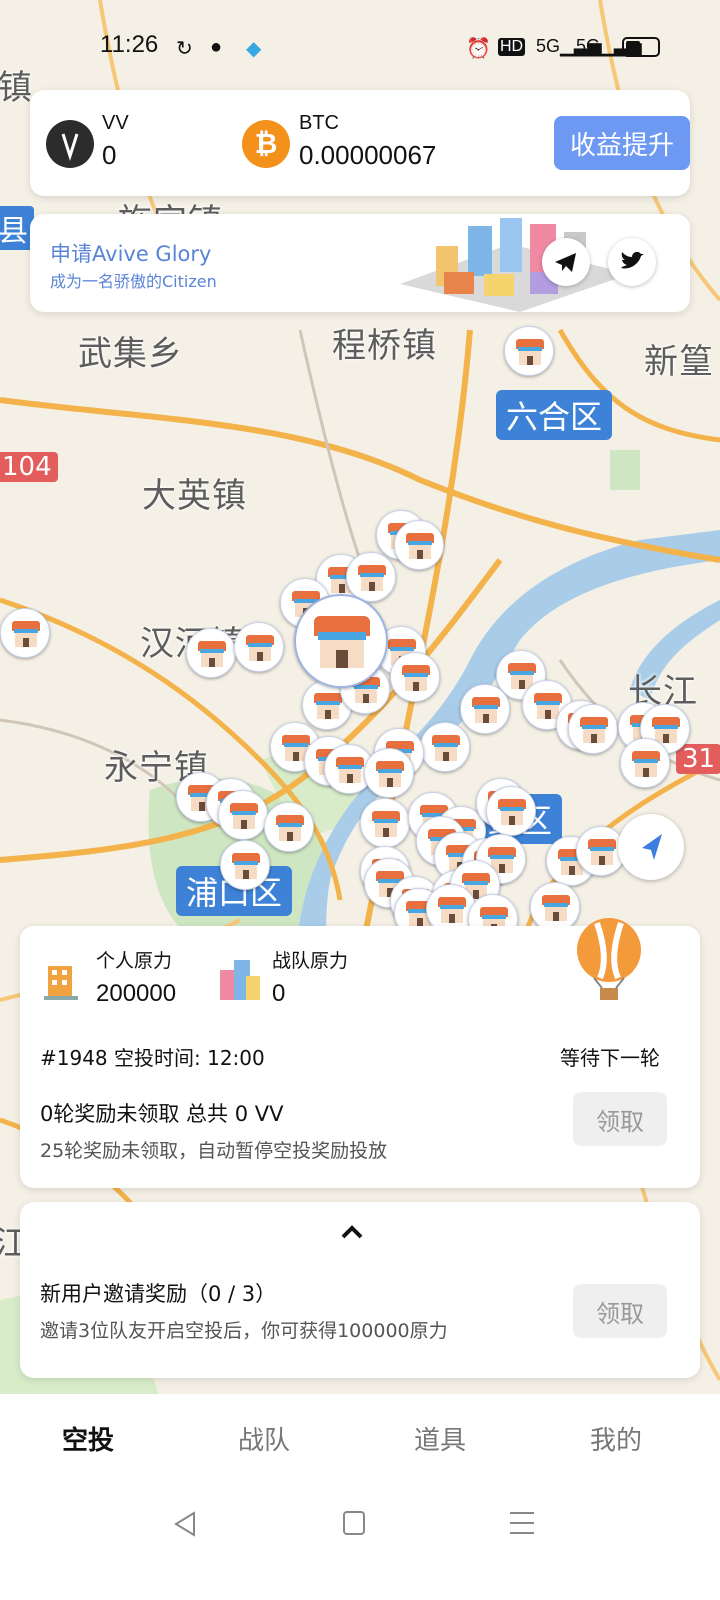 The height and width of the screenshot is (1600, 720). I want to click on map-place-label: 程桥镇, so click(384, 346).